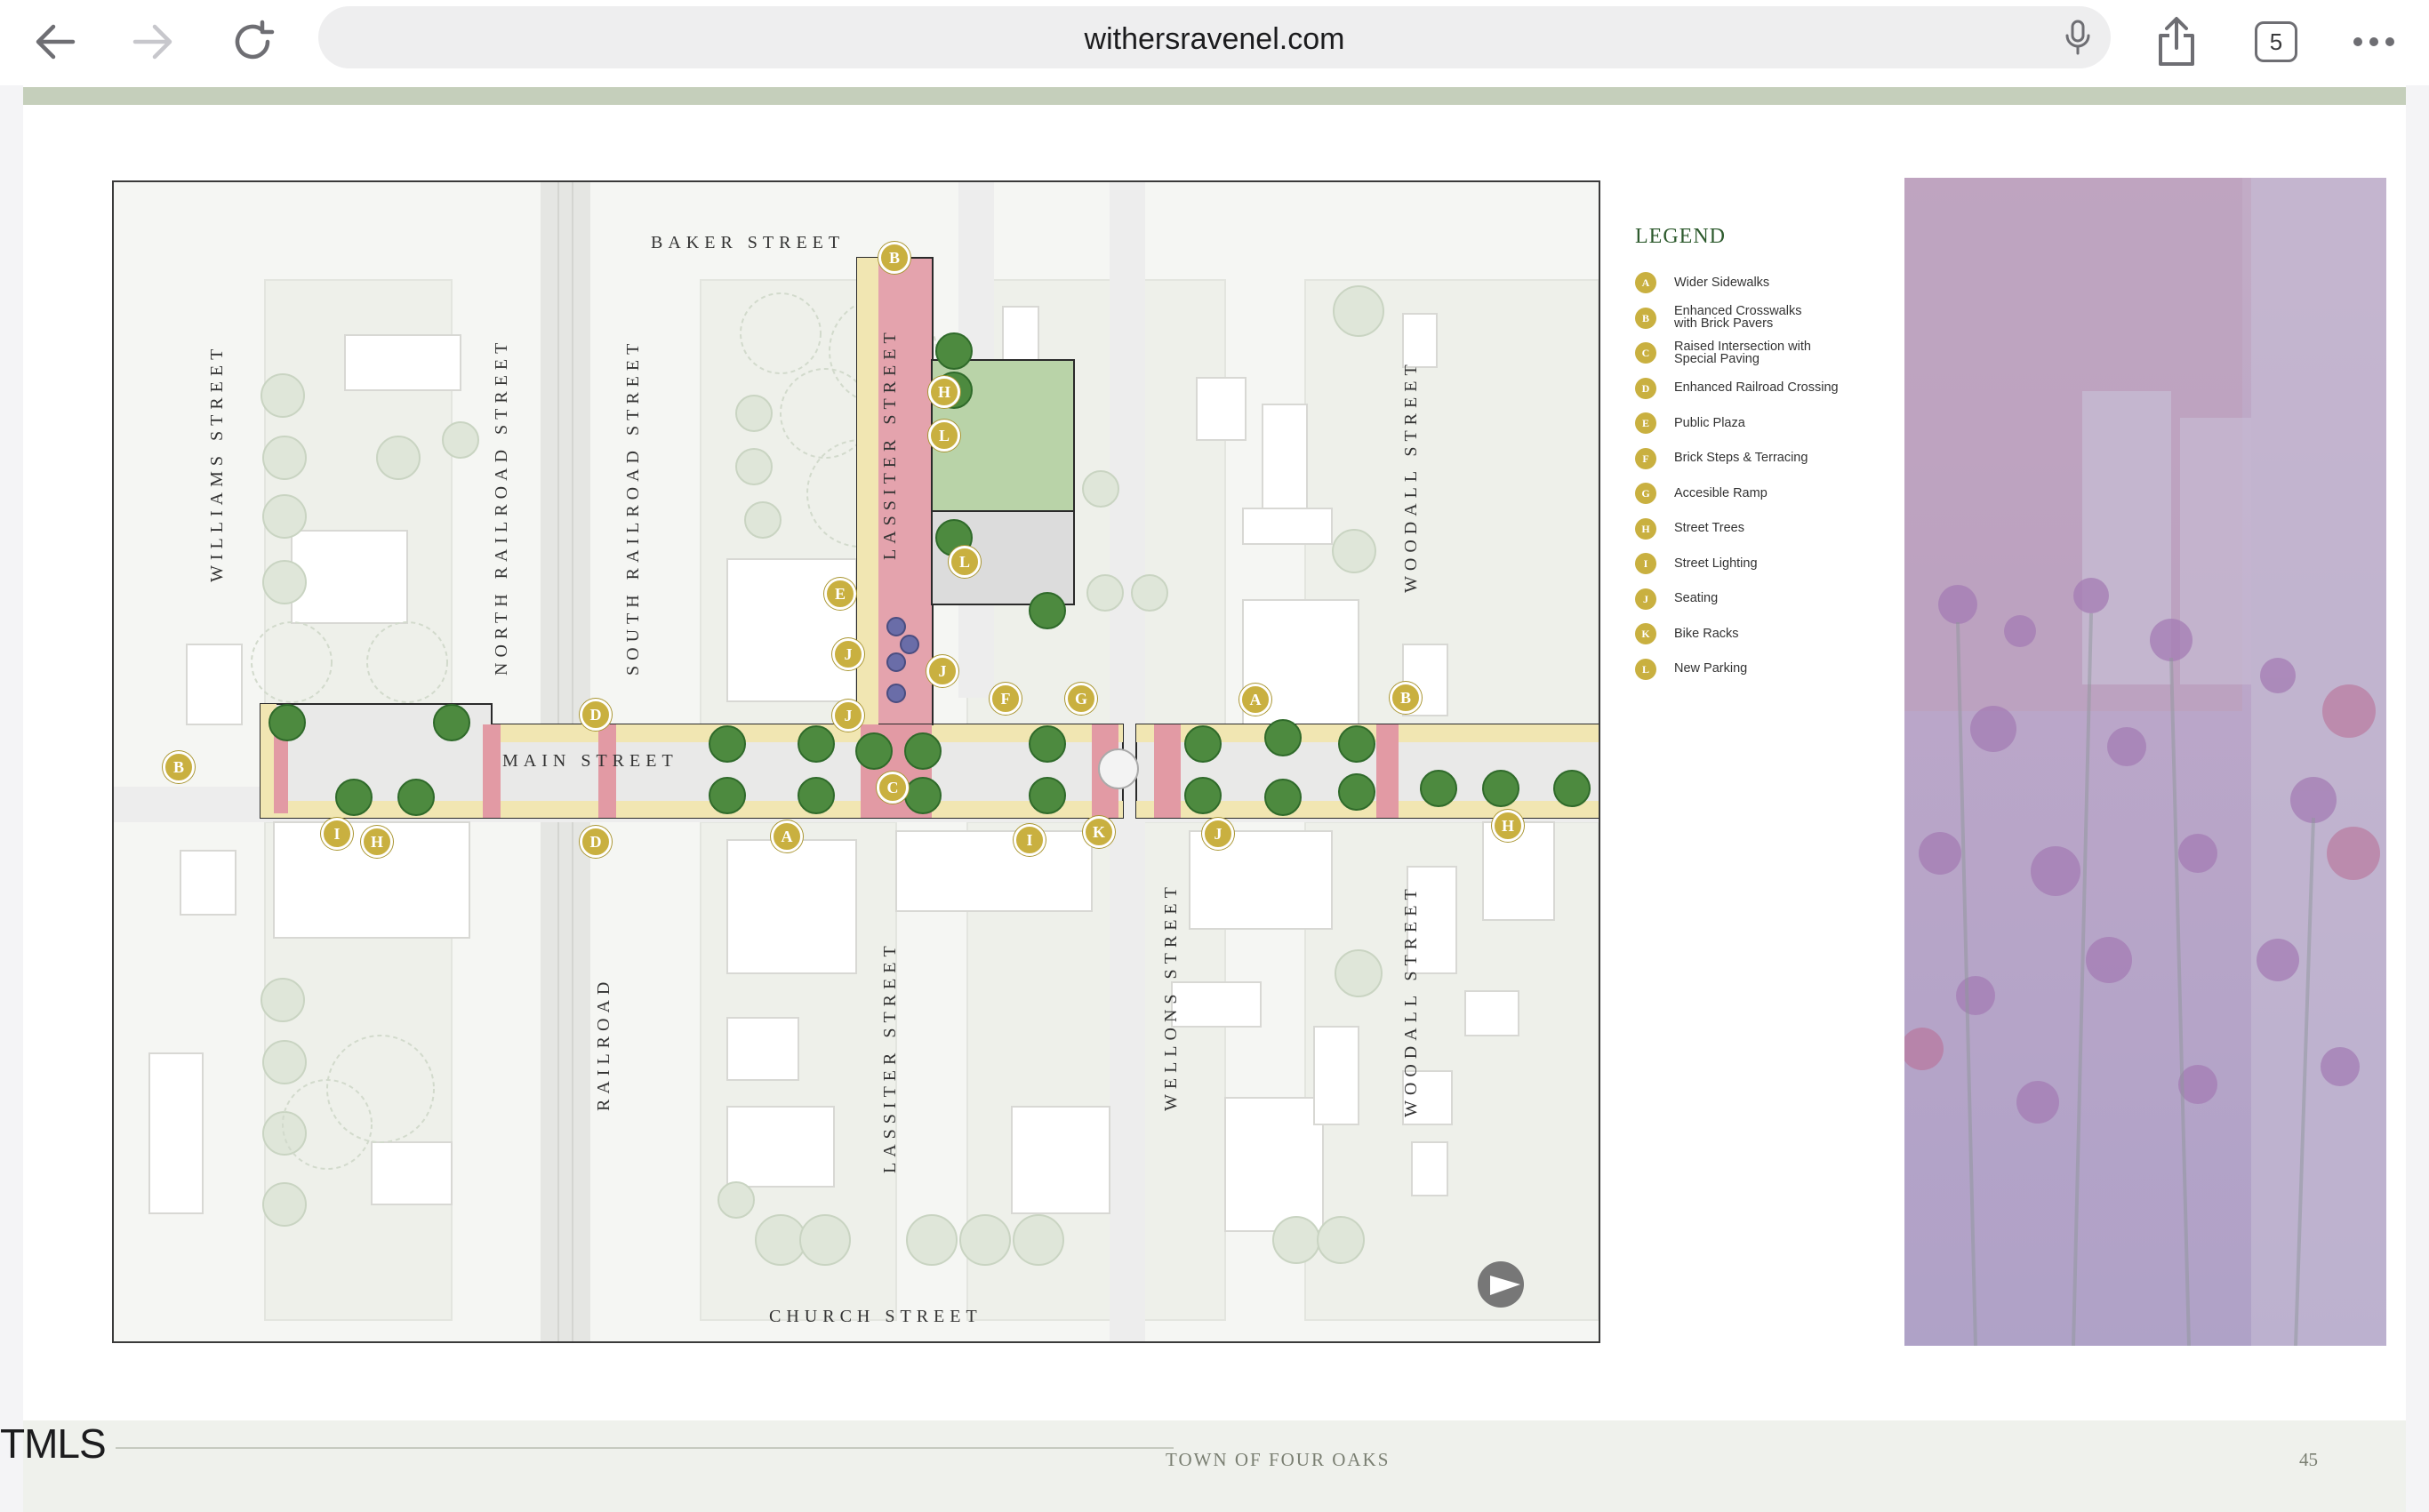  Describe the element at coordinates (893, 788) in the screenshot. I see `map-marker: C` at that location.